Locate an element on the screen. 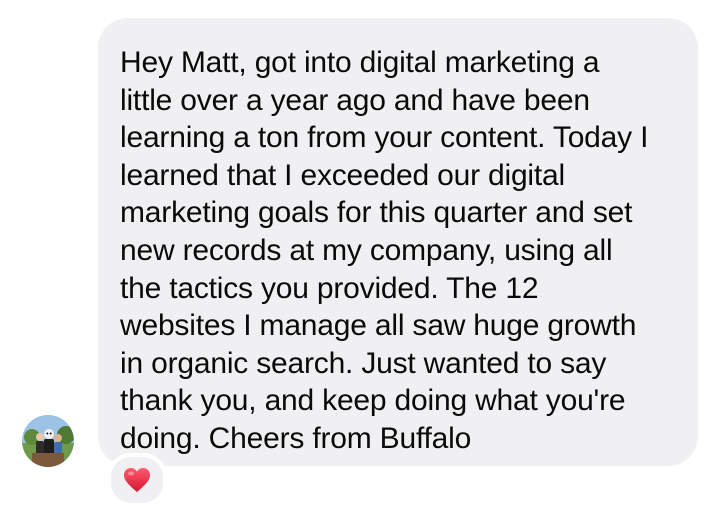 The width and height of the screenshot is (726, 514). reaction-badge is located at coordinates (137, 480).